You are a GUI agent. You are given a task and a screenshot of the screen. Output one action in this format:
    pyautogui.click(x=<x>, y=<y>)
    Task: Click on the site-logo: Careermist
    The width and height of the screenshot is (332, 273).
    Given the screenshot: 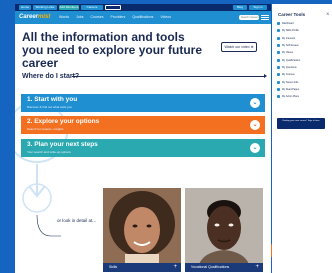 What is the action you would take?
    pyautogui.click(x=34, y=17)
    